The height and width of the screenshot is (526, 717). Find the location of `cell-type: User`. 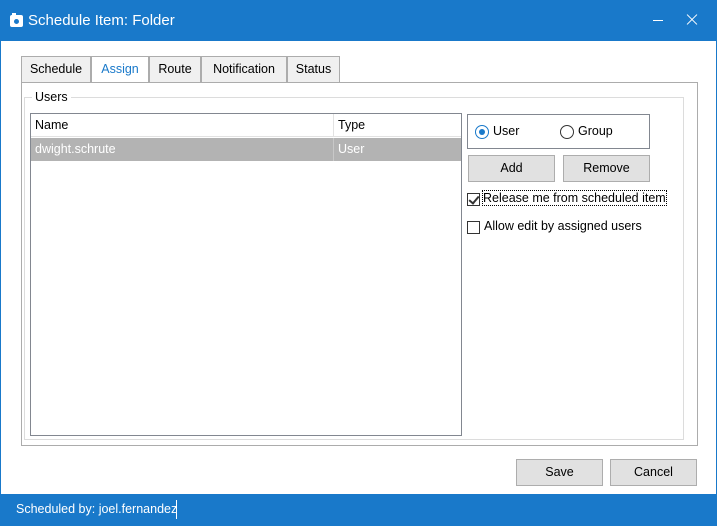

cell-type: User is located at coordinates (351, 149).